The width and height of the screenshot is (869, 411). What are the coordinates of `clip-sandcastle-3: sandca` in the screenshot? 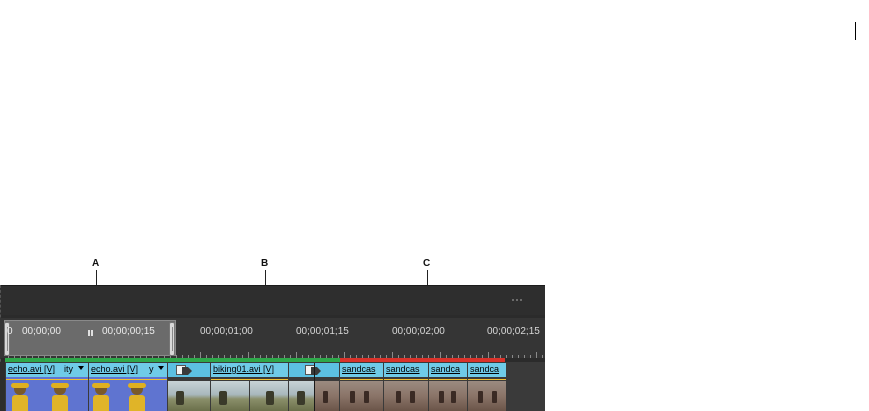 It's located at (448, 387).